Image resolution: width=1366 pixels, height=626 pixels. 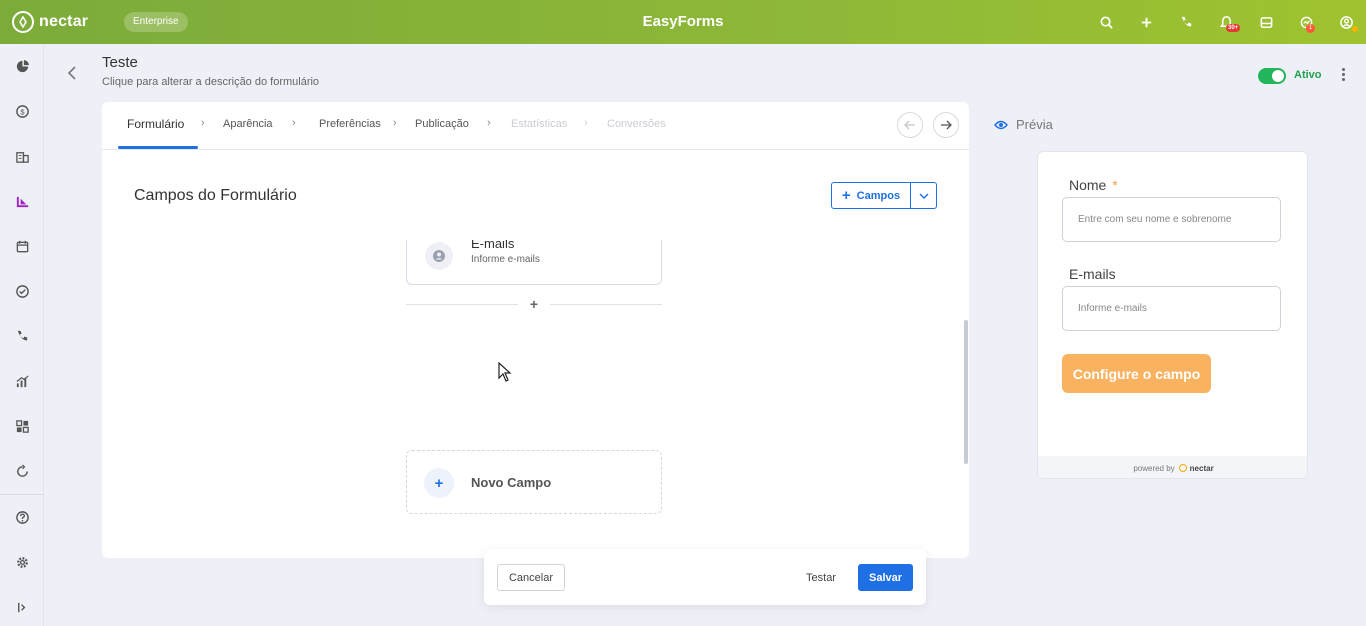 What do you see at coordinates (22, 381) in the screenshot?
I see `chart-icon` at bounding box center [22, 381].